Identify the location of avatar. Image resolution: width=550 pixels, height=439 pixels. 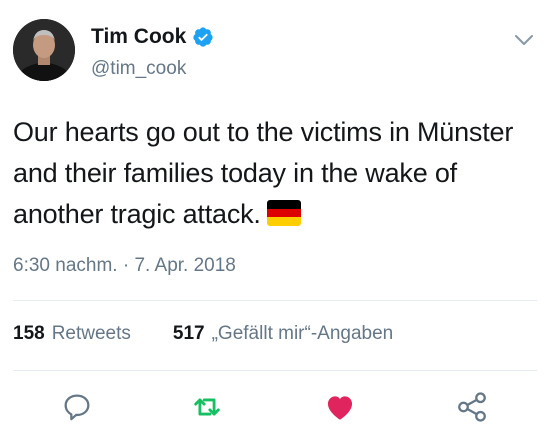
(44, 50).